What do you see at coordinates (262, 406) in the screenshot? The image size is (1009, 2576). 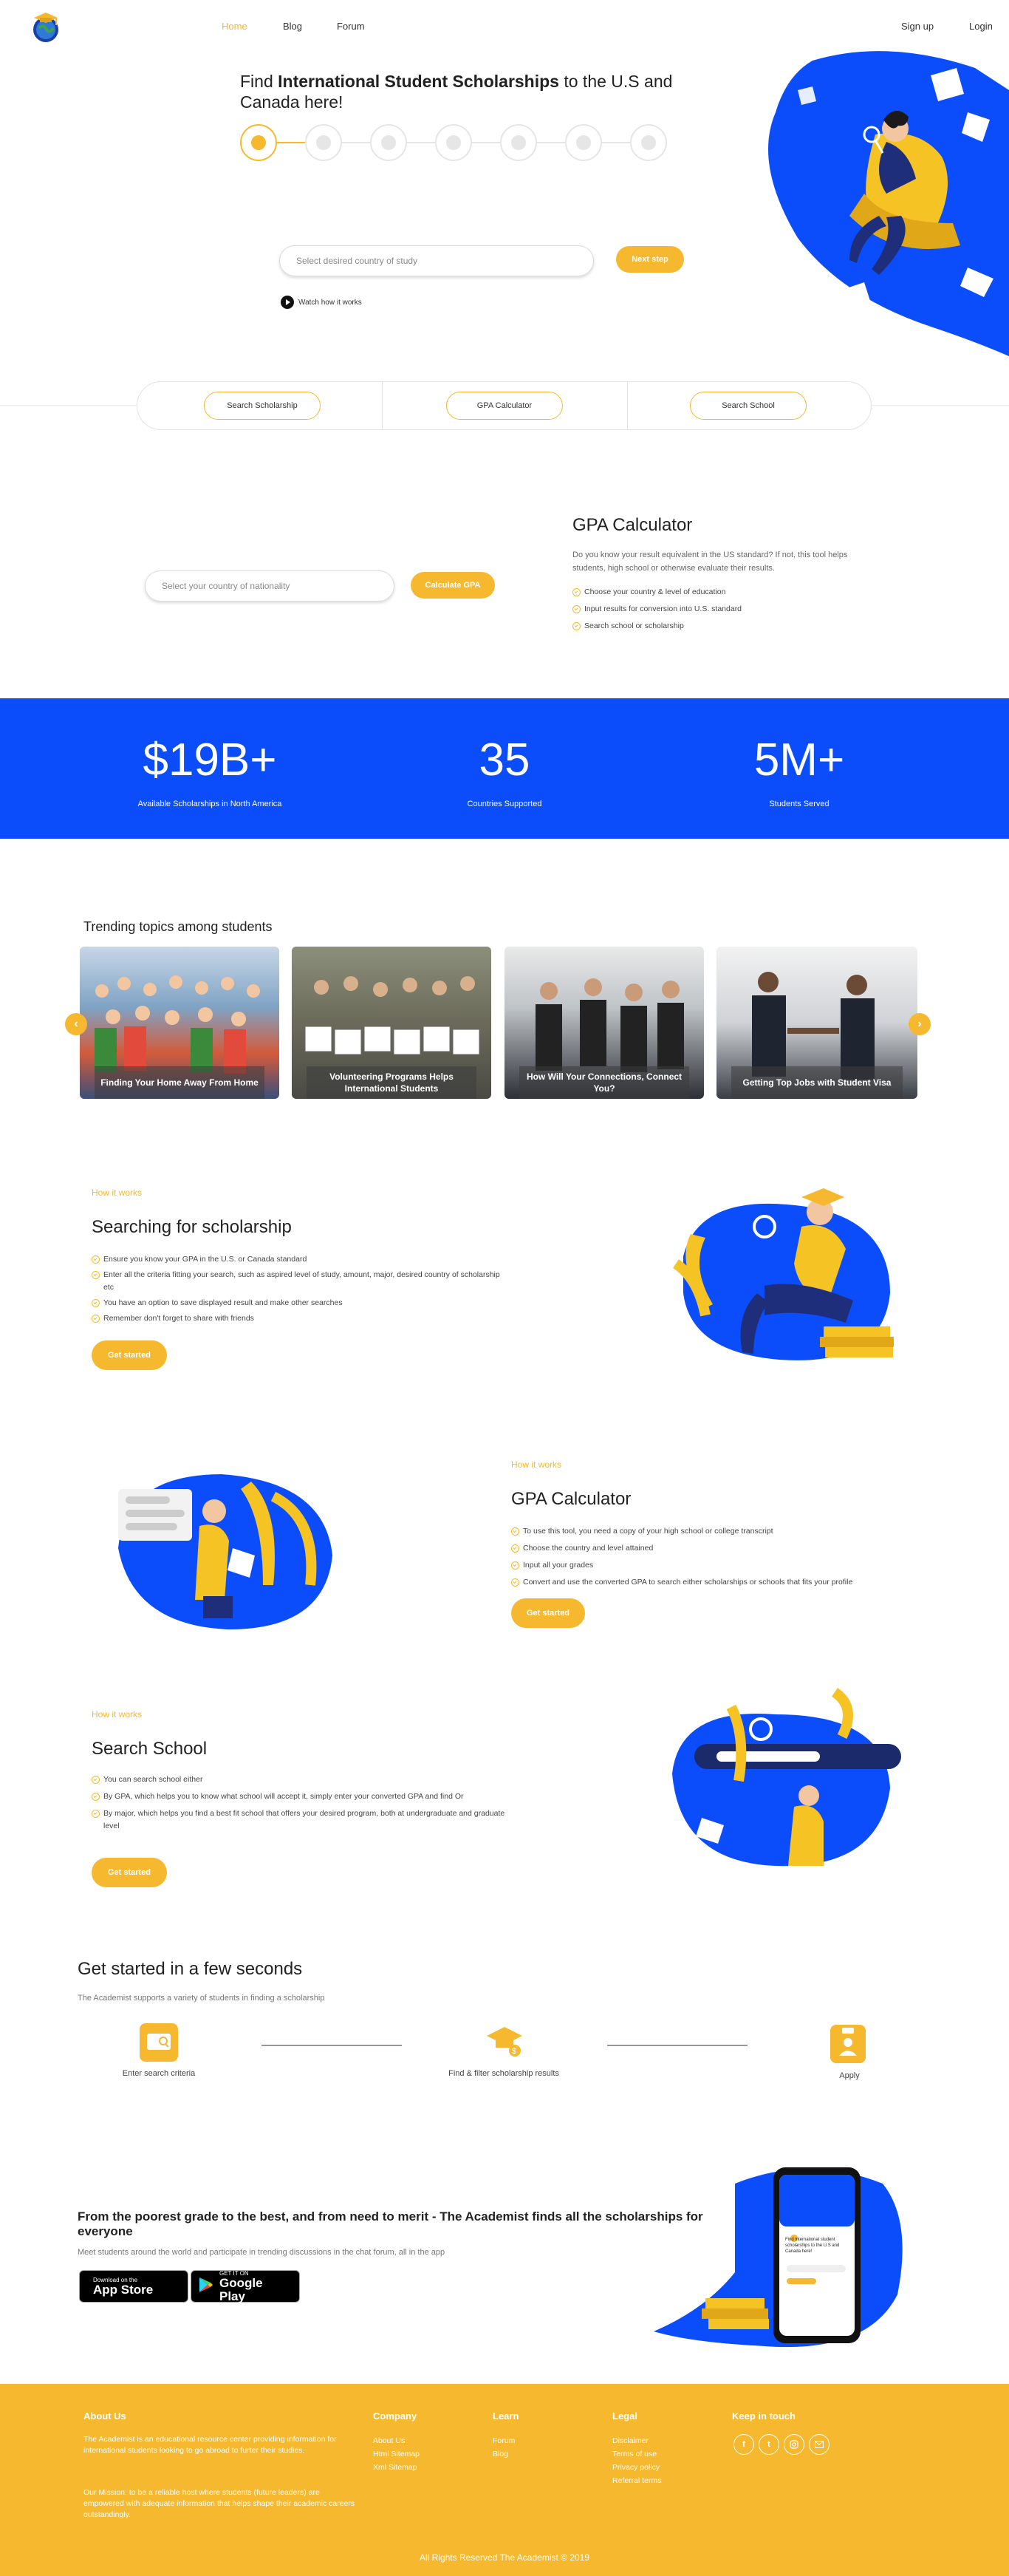 I see `tab-search-scholarship: Search Scholarship` at bounding box center [262, 406].